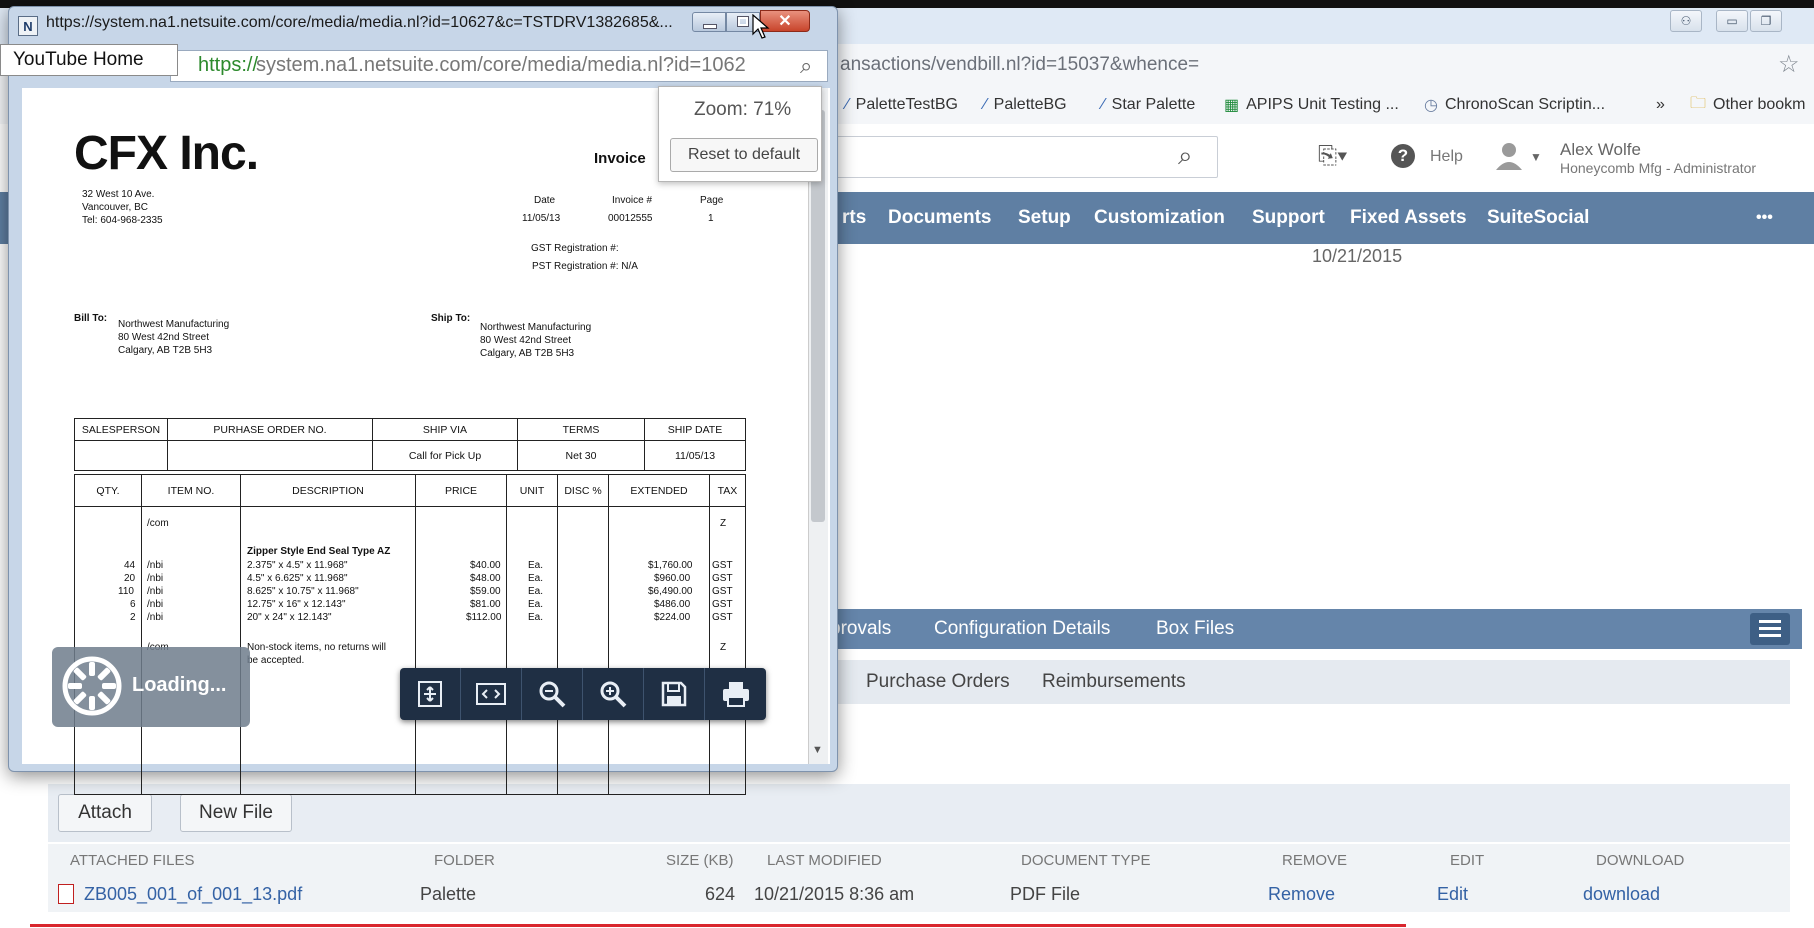 Image resolution: width=1814 pixels, height=928 pixels. I want to click on invoice-header-value: Call for Pick Up, so click(445, 455).